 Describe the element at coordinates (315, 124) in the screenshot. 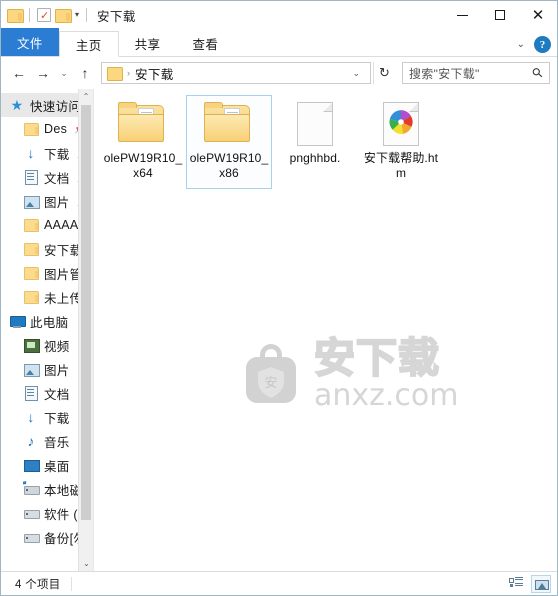

I see `generic-file-icon` at that location.